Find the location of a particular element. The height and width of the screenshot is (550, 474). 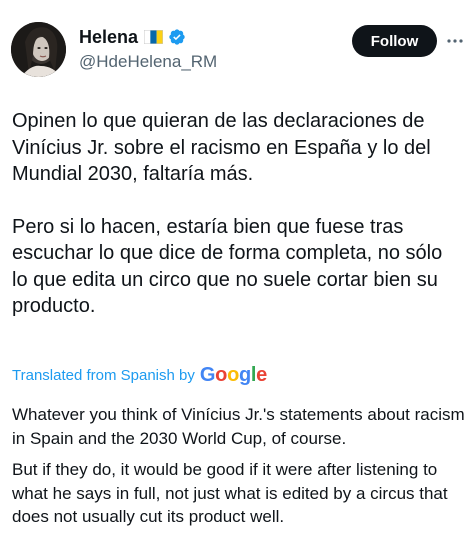

avatar-photo is located at coordinates (38, 49).